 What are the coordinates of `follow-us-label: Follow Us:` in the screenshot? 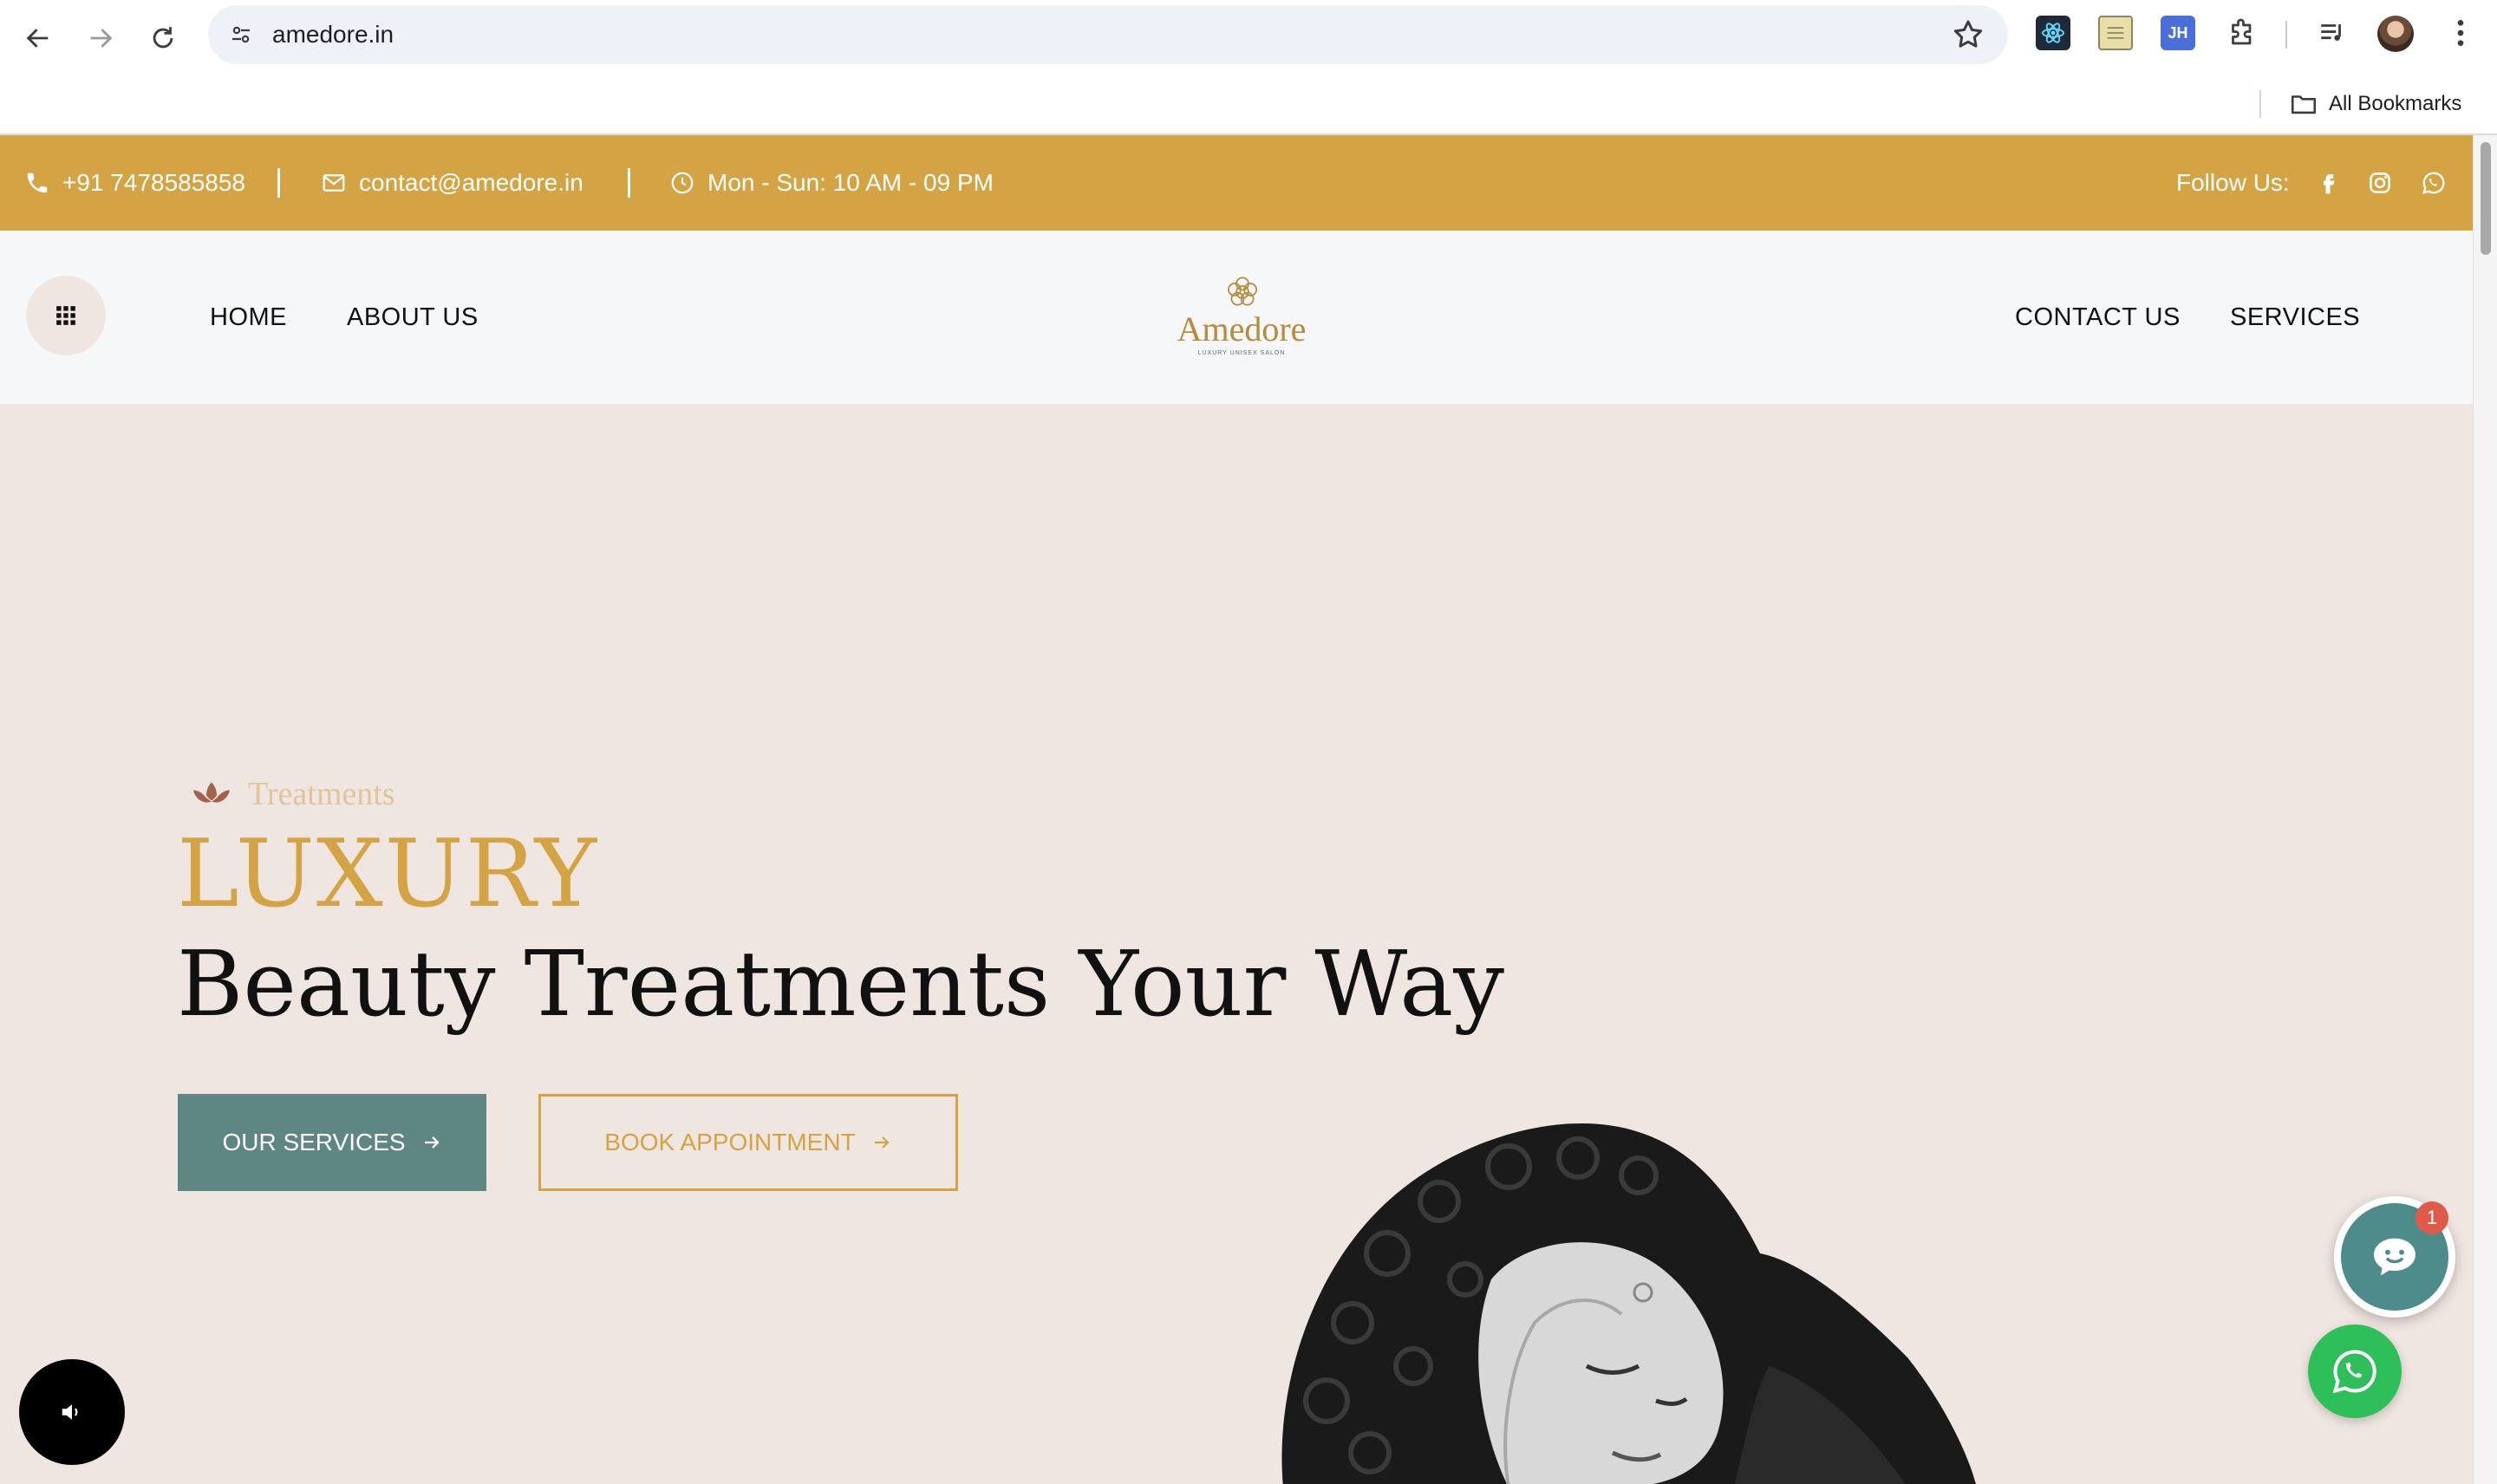 It's located at (2233, 182).